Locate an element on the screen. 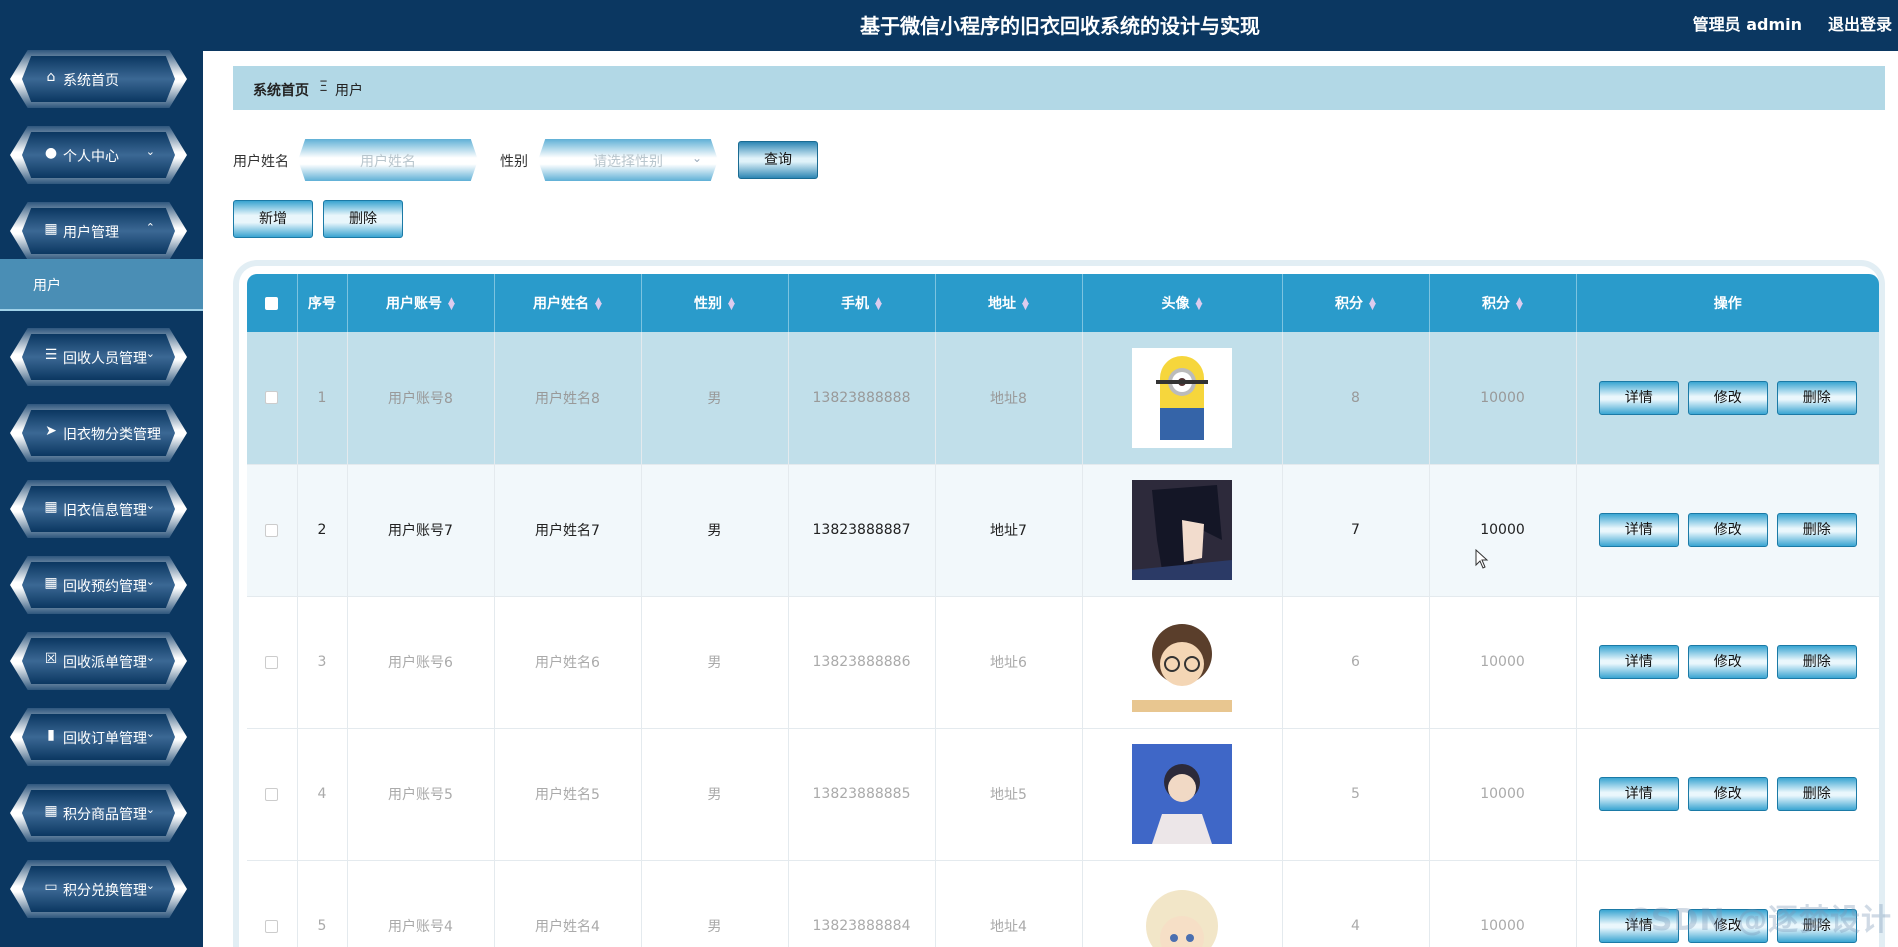  user-label: 管理员 admin is located at coordinates (1747, 24).